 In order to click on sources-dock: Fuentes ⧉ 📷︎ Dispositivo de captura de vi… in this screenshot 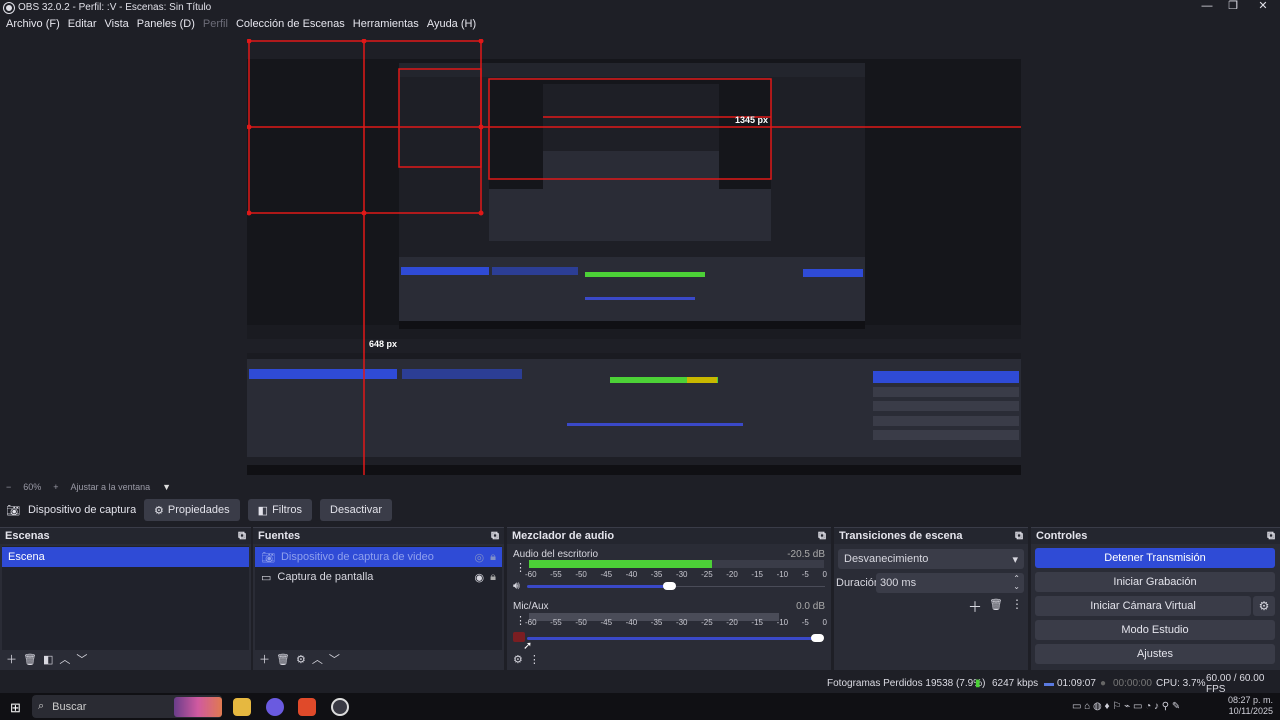, I will do `click(378, 598)`.